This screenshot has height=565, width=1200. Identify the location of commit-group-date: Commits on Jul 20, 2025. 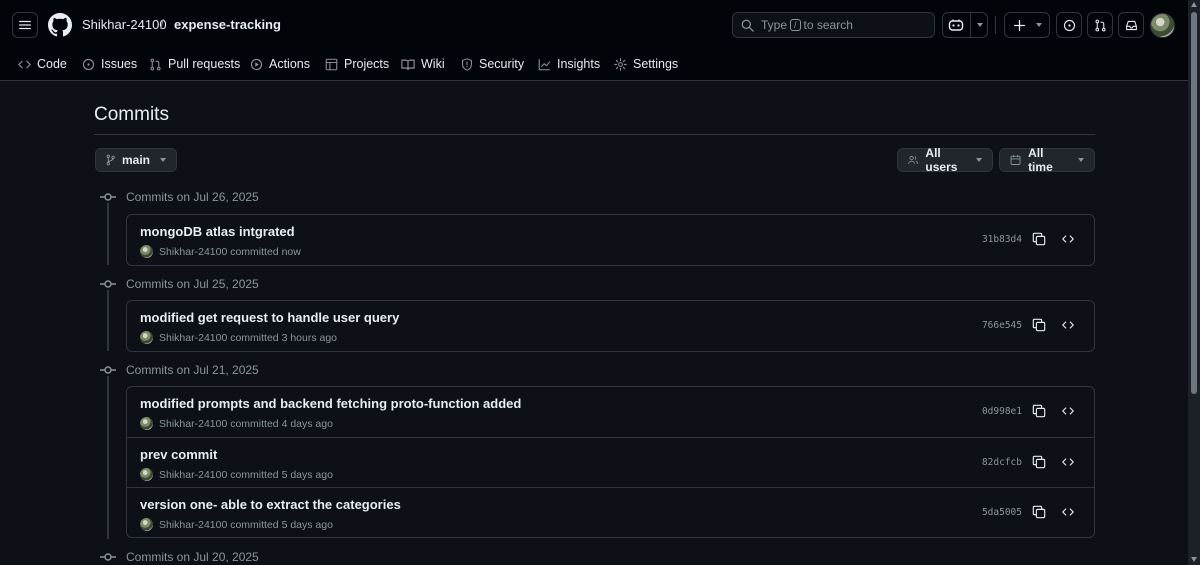
(192, 557).